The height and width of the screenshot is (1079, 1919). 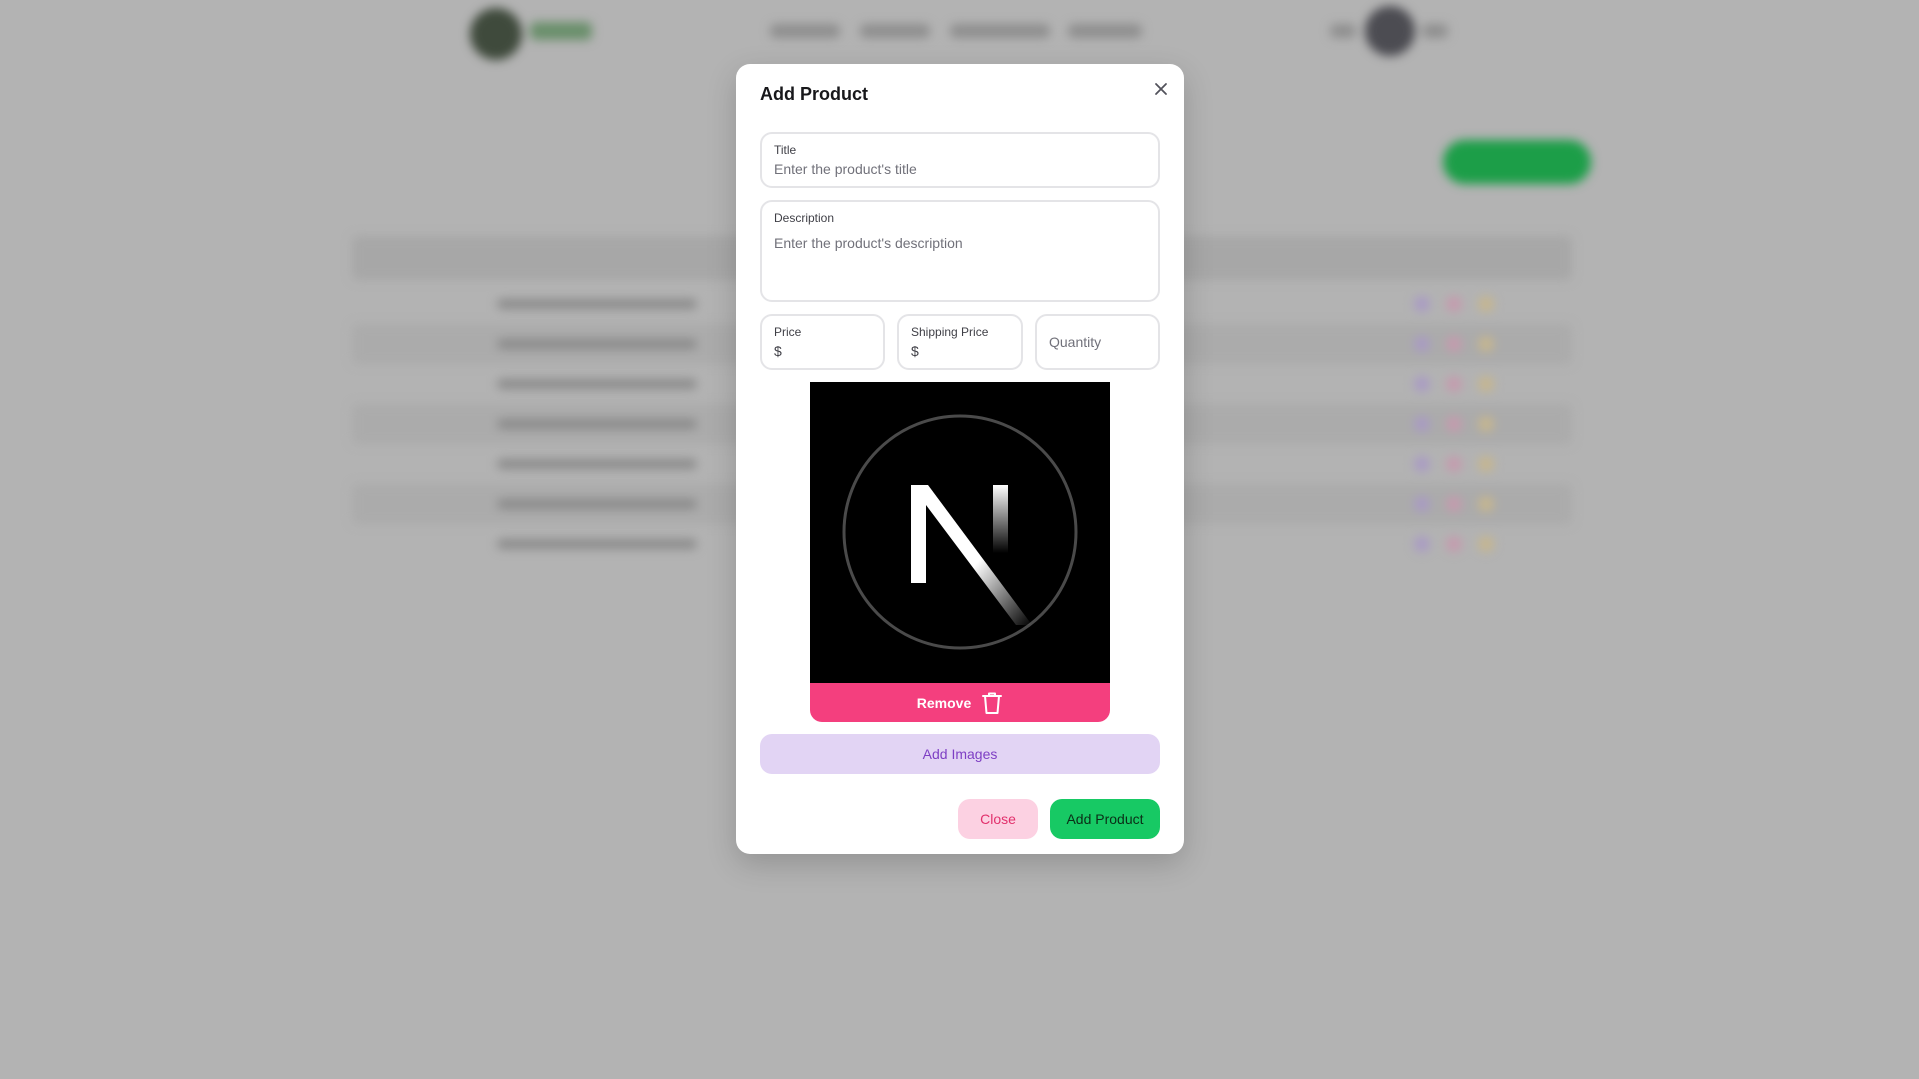 I want to click on close-icon, so click(x=1161, y=89).